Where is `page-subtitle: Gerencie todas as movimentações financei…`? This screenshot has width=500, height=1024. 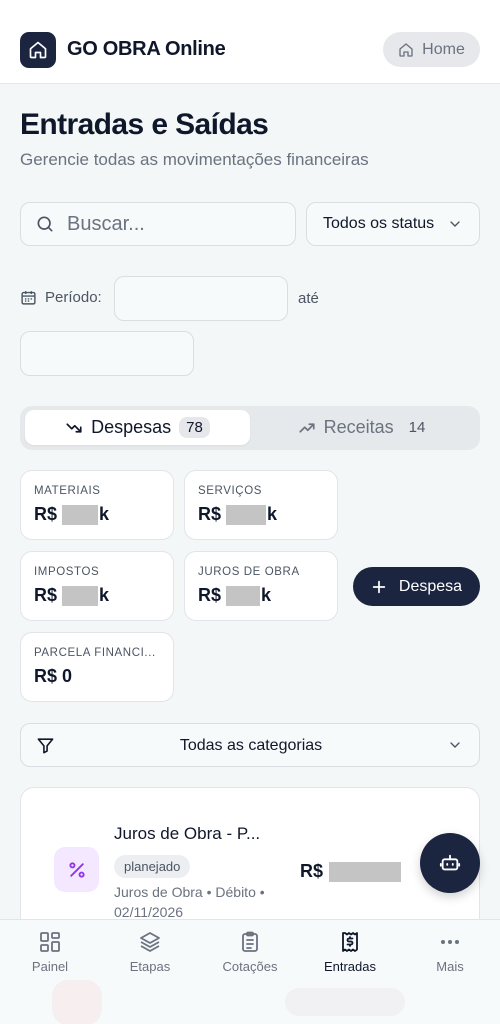 page-subtitle: Gerencie todas as movimentações financei… is located at coordinates (194, 159).